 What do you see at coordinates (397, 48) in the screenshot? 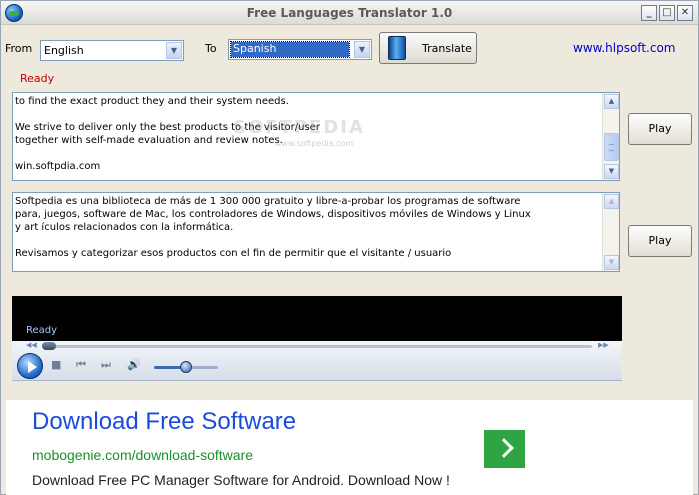
I see `book-icon` at bounding box center [397, 48].